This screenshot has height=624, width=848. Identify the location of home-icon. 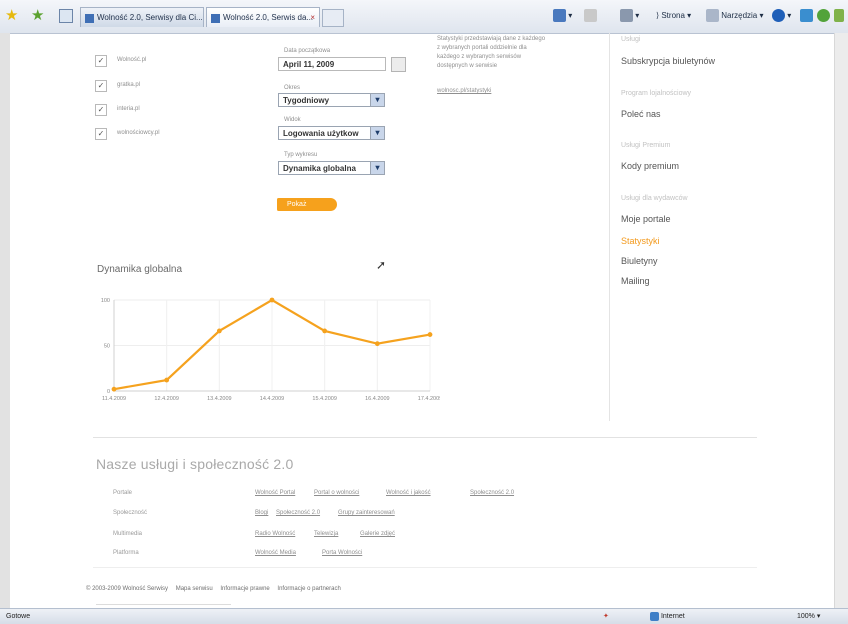
(559, 16).